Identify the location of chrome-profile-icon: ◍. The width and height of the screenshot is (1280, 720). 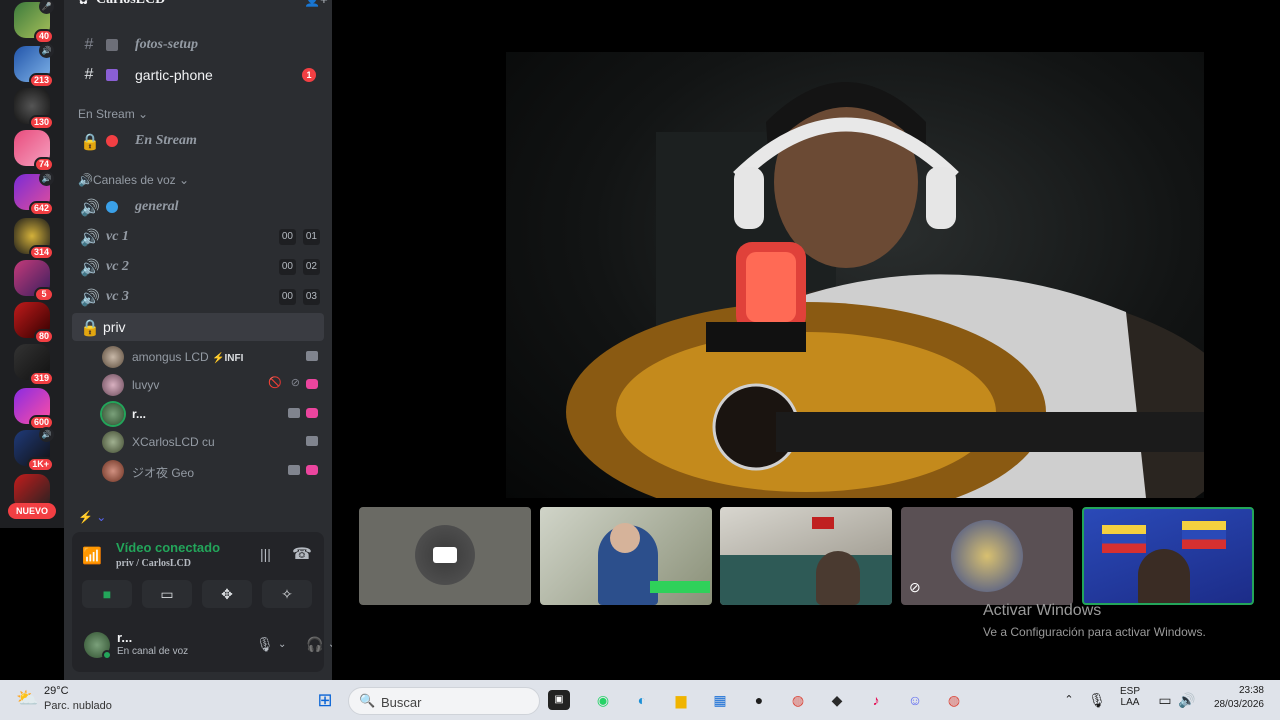
(954, 700).